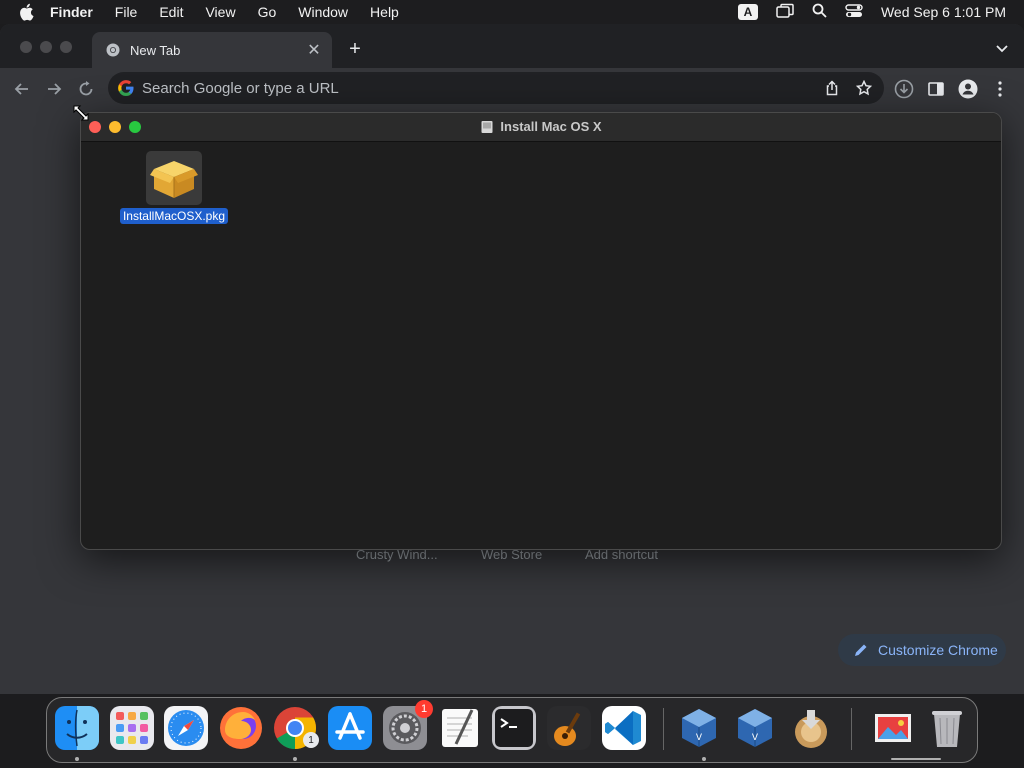 The width and height of the screenshot is (1024, 768). I want to click on dock-app-store-icon, so click(350, 728).